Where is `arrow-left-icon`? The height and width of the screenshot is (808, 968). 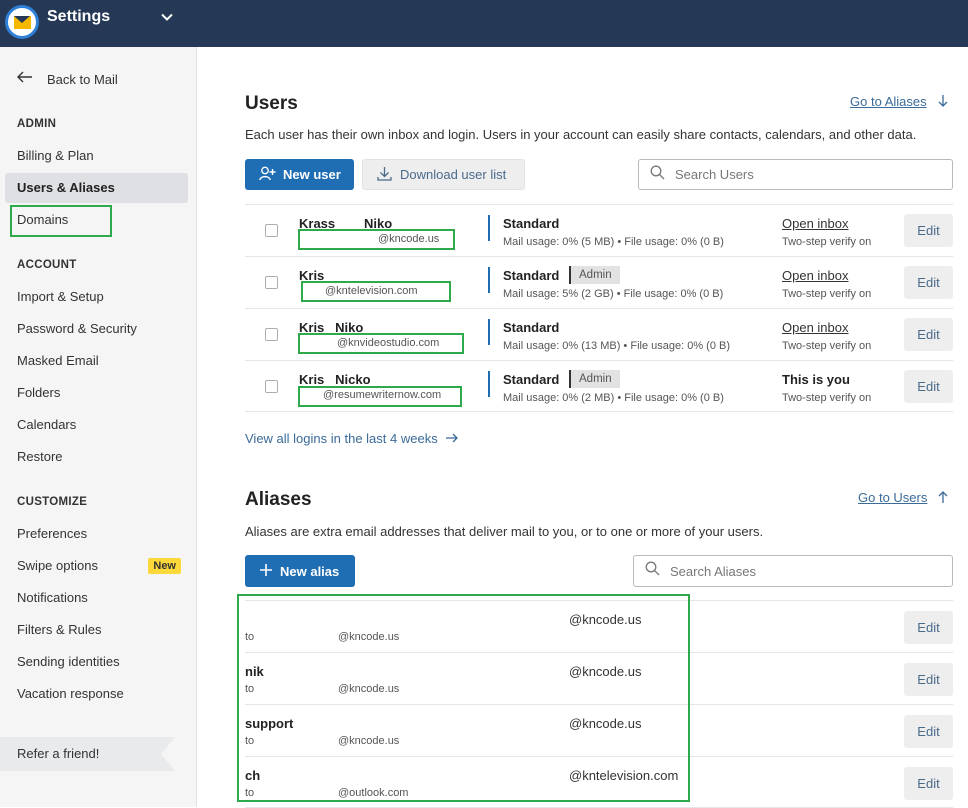 arrow-left-icon is located at coordinates (25, 79).